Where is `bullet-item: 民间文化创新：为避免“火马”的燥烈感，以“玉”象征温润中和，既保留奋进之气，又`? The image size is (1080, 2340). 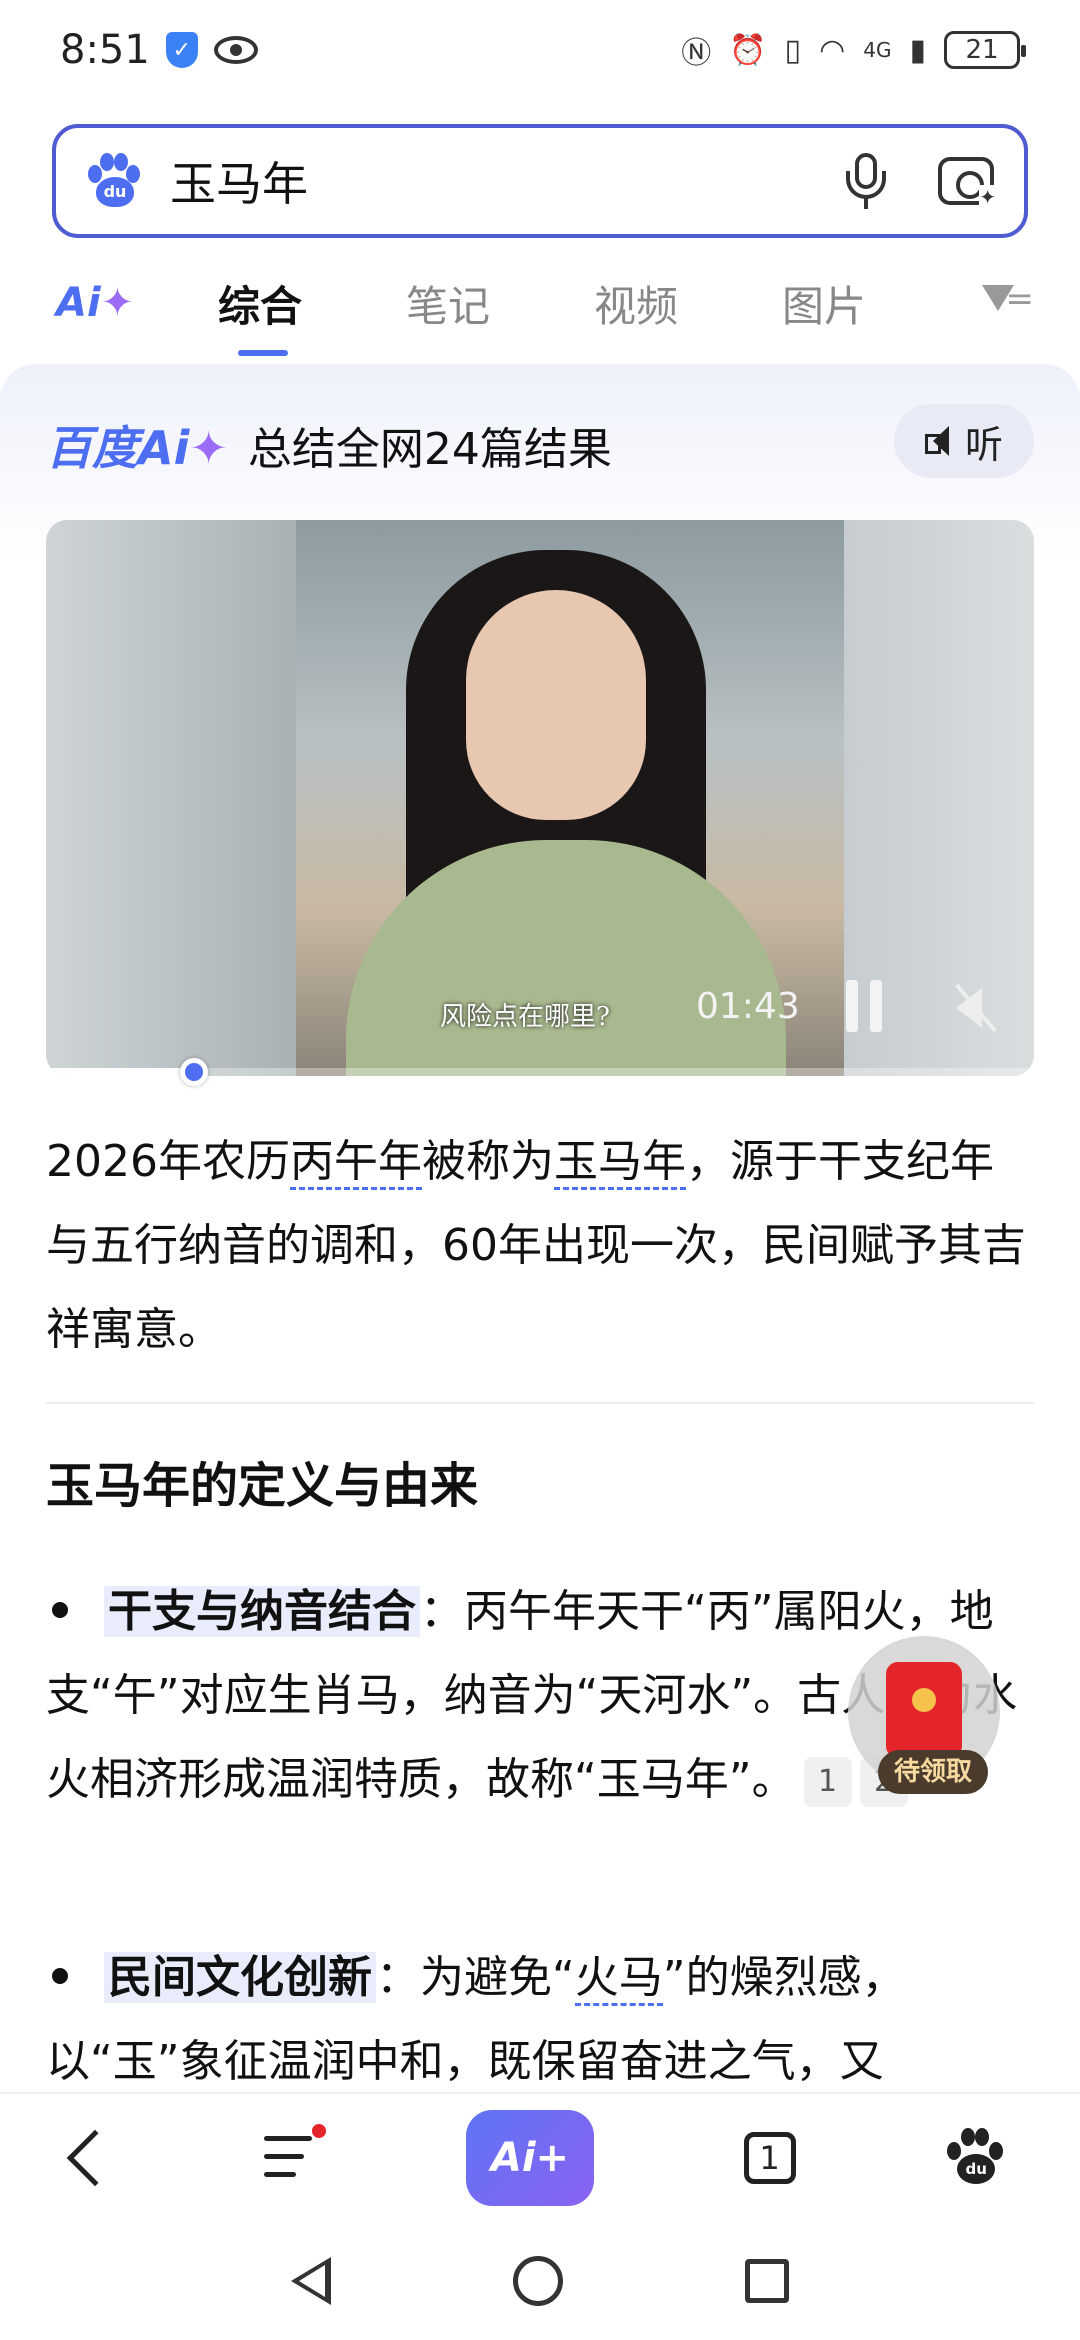
bullet-item: 民间文化创新：为避免“火马”的燥烈感，以“玉”象征温润中和，既保留奋进之气，又 is located at coordinates (541, 2020).